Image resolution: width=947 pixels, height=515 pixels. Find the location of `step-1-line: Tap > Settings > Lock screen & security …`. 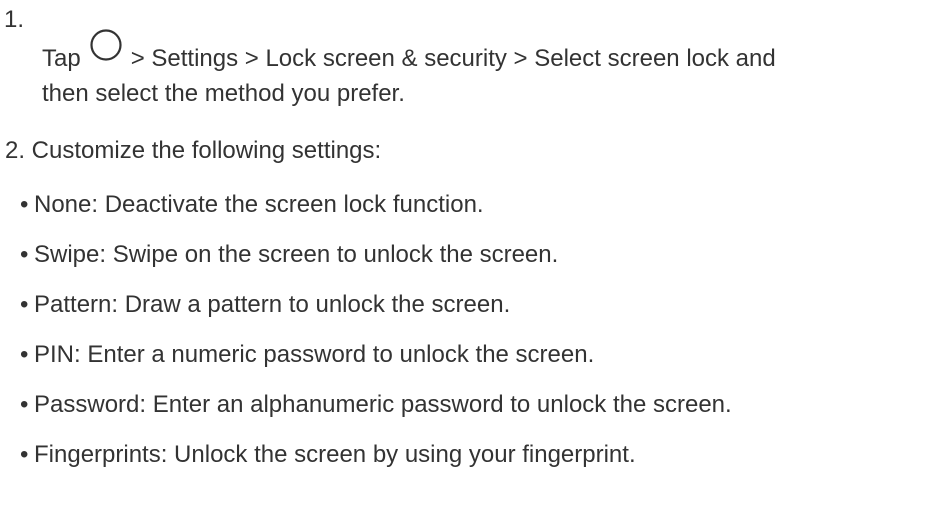

step-1-line: Tap > Settings > Lock screen & security … is located at coordinates (409, 51).